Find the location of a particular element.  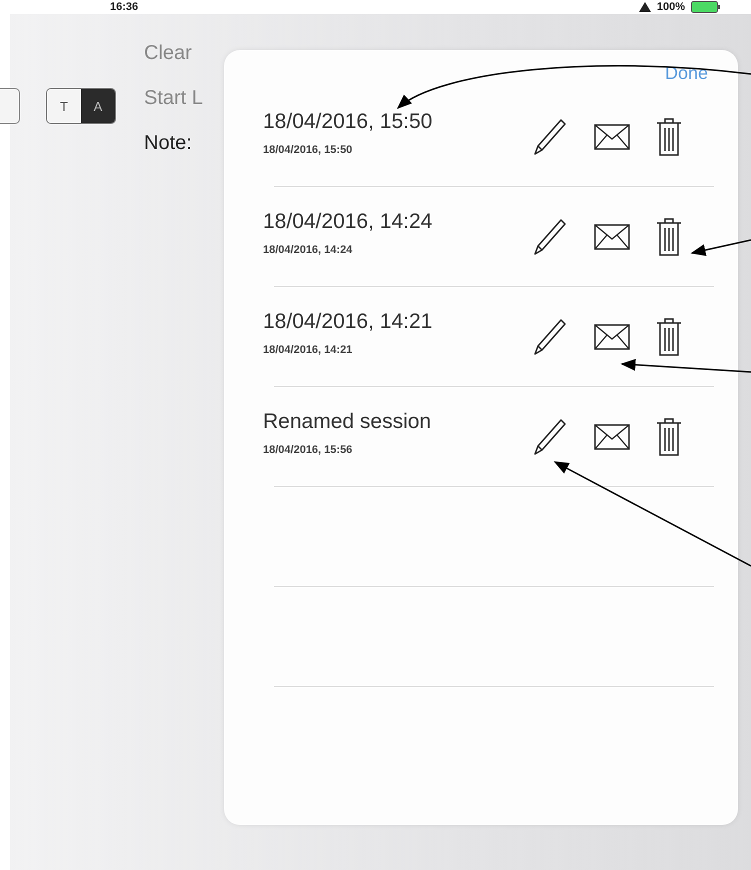

segment-button: T is located at coordinates (64, 106).